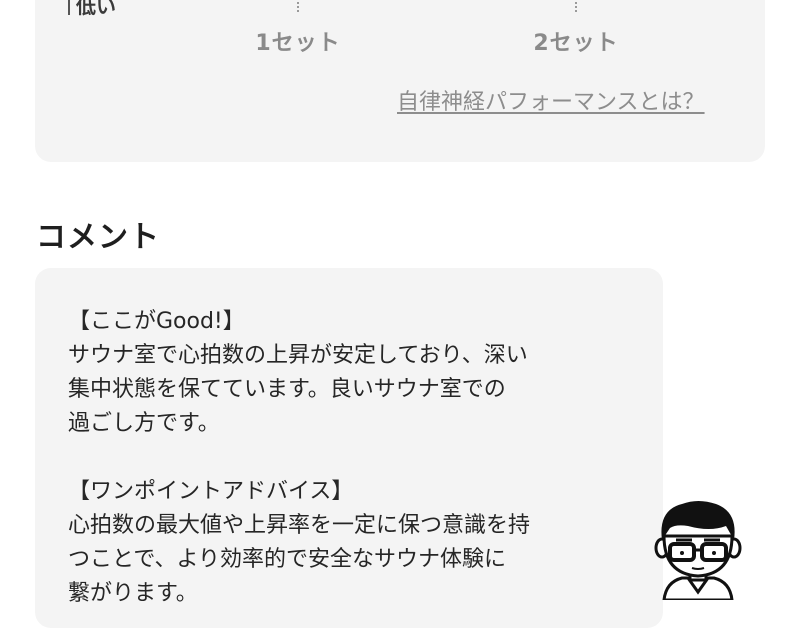 The height and width of the screenshot is (628, 800). What do you see at coordinates (698, 550) in the screenshot?
I see `man-with-glasses-avatar-icon` at bounding box center [698, 550].